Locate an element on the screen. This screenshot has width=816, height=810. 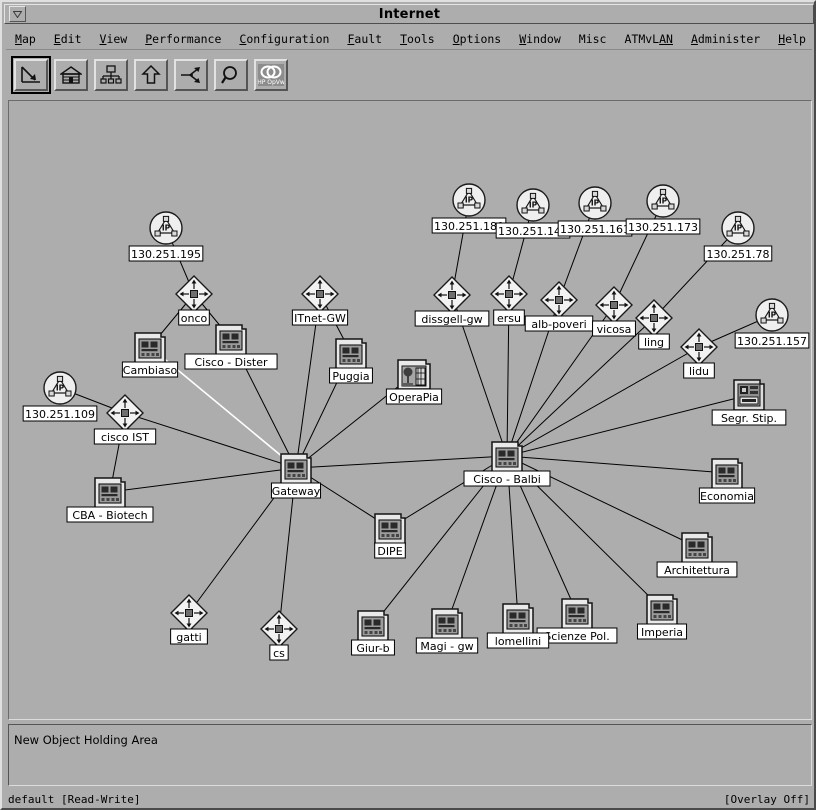
map-node-magigw: Magi - gw is located at coordinates (447, 631).